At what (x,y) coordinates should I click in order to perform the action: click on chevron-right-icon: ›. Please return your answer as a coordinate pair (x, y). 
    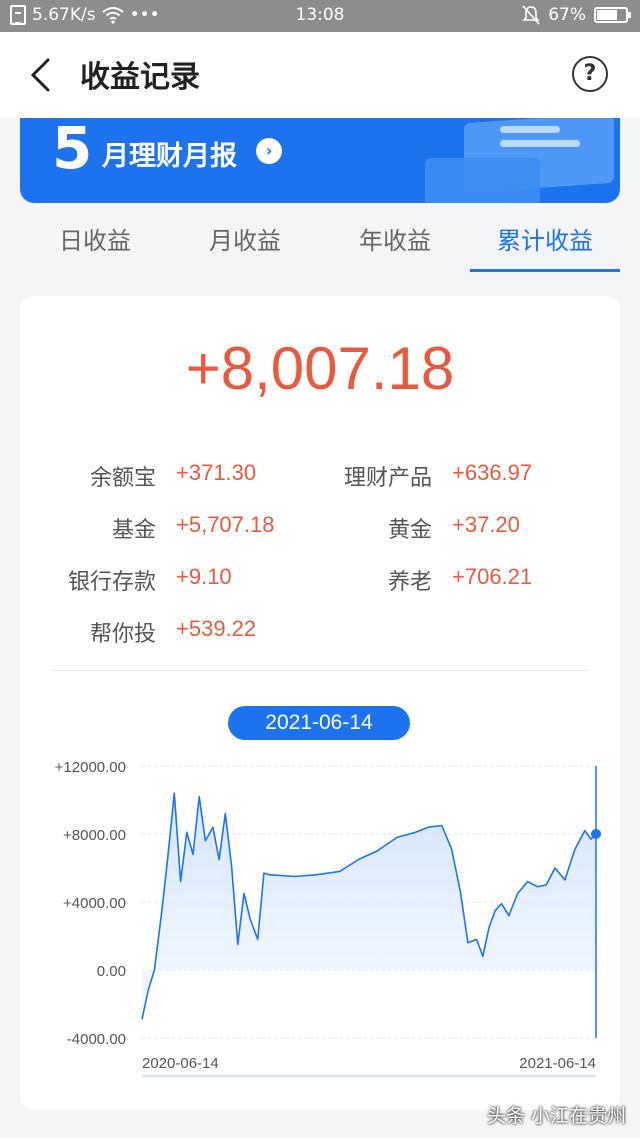
    Looking at the image, I should click on (269, 151).